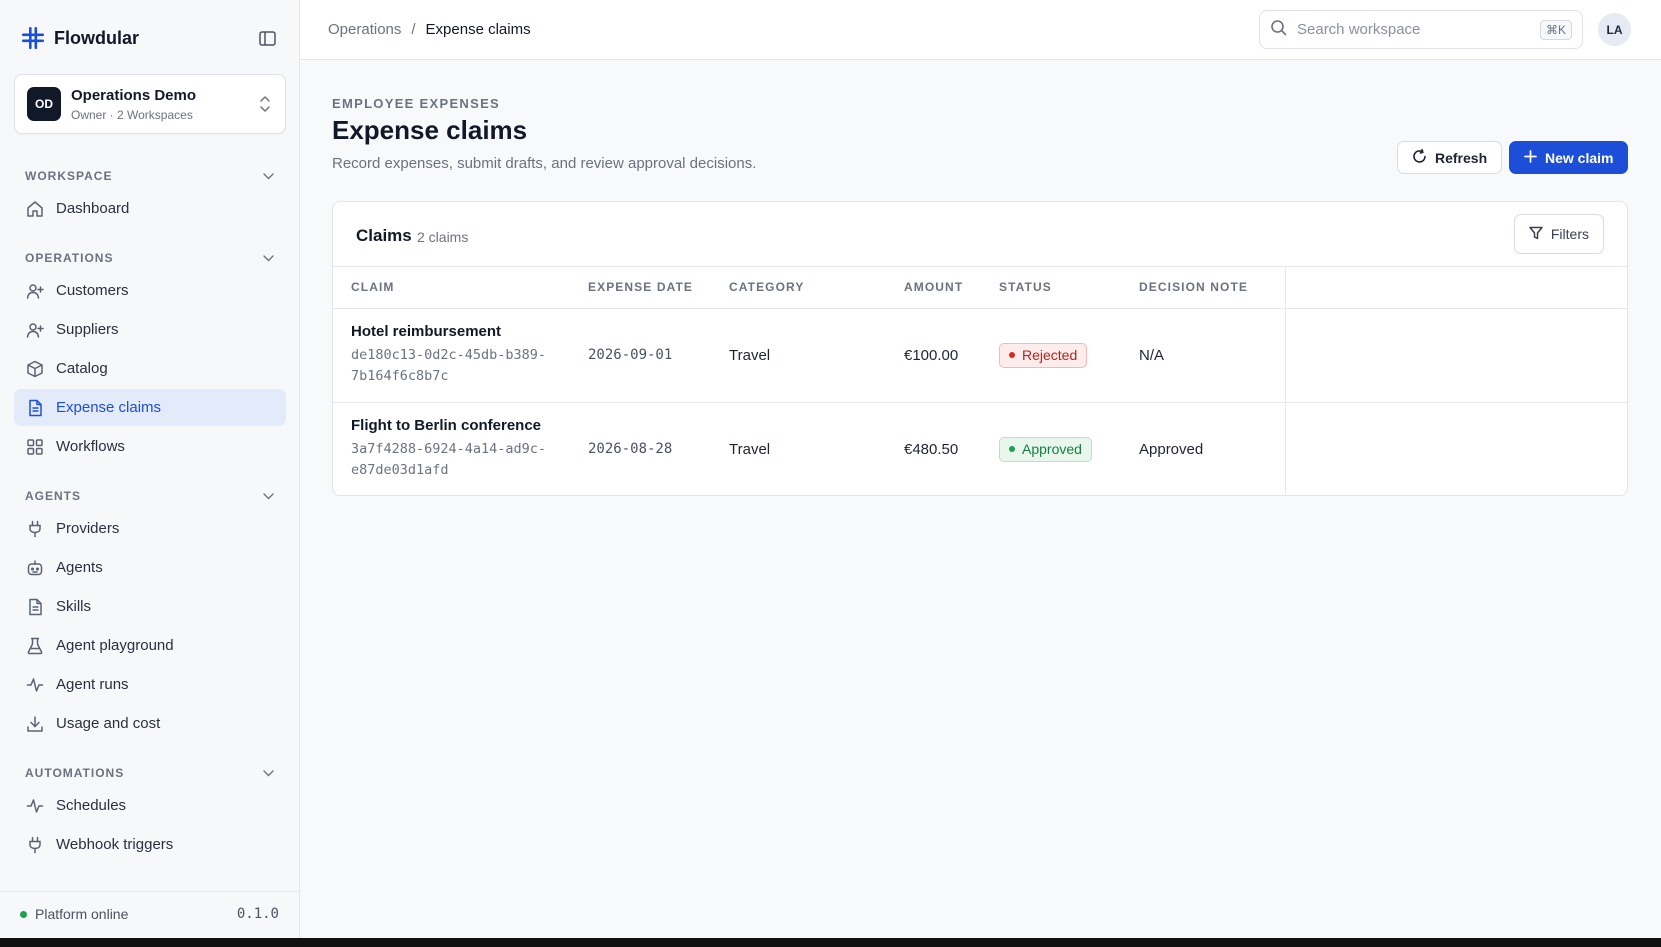 This screenshot has height=947, width=1661. What do you see at coordinates (1536, 234) in the screenshot?
I see `filter-icon` at bounding box center [1536, 234].